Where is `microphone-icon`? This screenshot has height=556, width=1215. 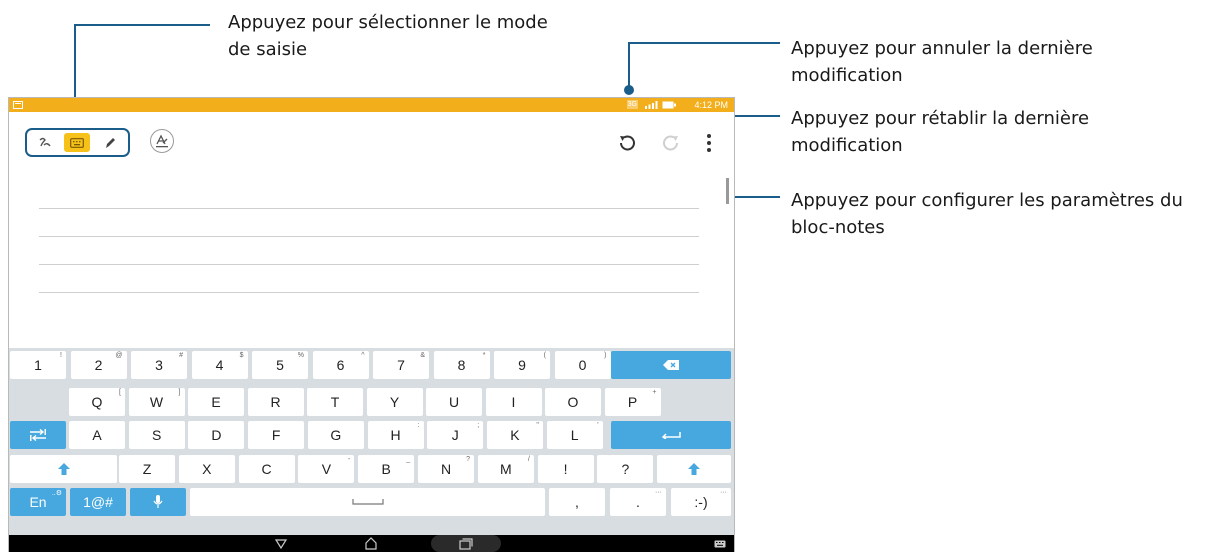
microphone-icon is located at coordinates (158, 502).